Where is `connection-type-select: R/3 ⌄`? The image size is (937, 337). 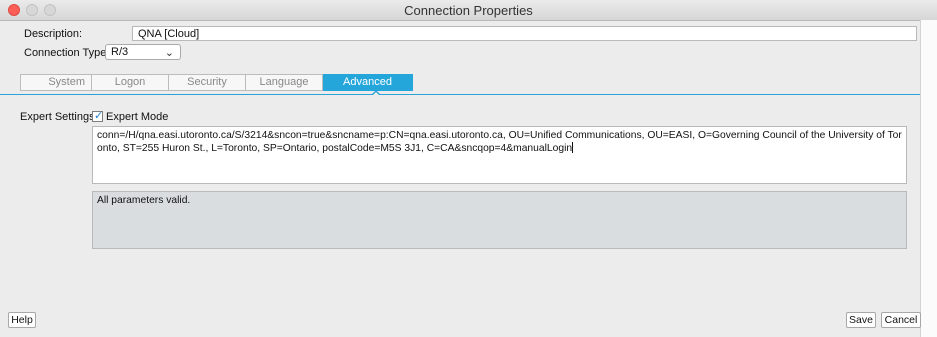
connection-type-select: R/3 ⌄ is located at coordinates (143, 52).